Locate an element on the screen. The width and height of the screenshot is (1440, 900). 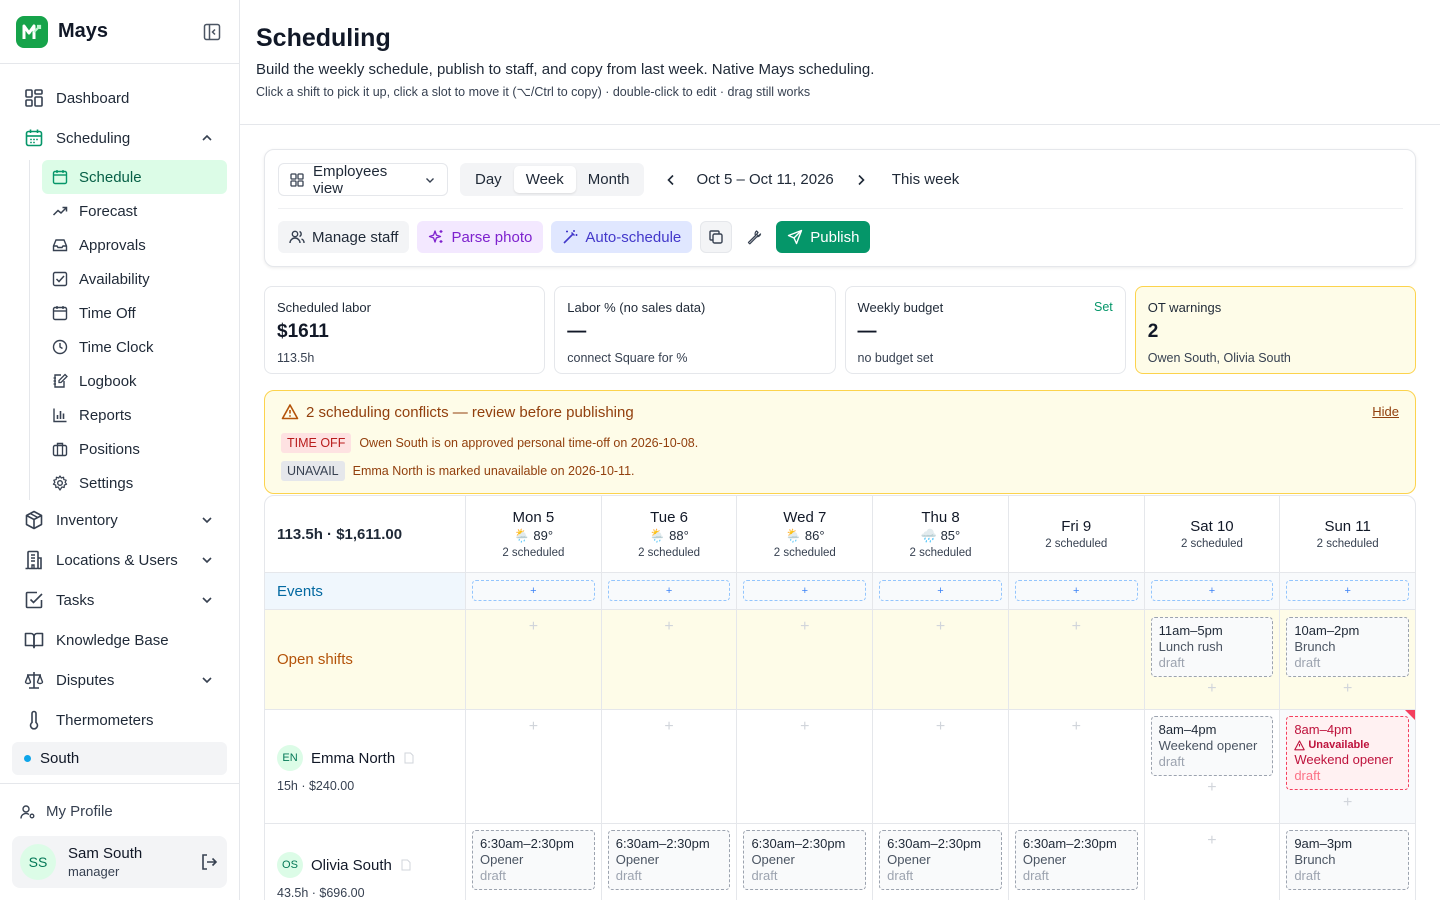
subnav-approvals: Approvals is located at coordinates (134, 245).